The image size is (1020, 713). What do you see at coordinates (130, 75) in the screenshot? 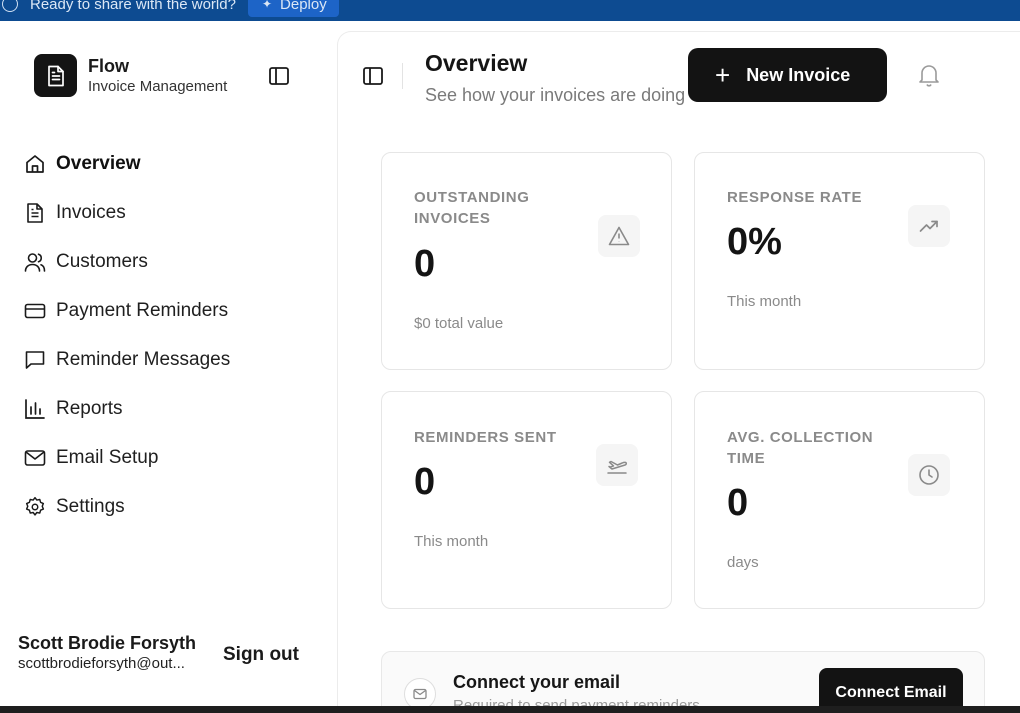
I see `brand: Flow Invoice Management` at bounding box center [130, 75].